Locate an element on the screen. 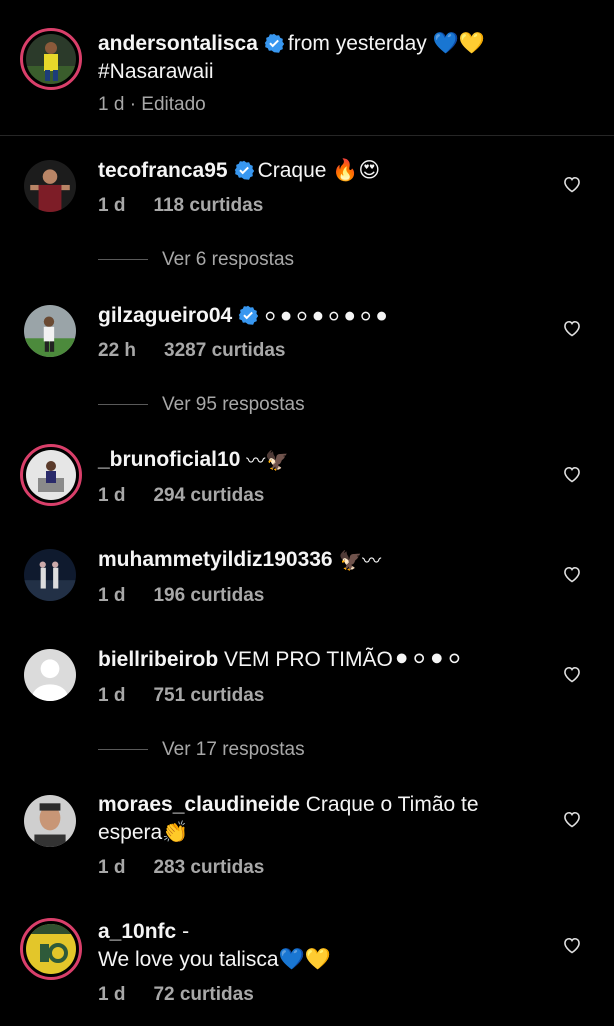 The image size is (614, 1026). comment-username: a_10nfc is located at coordinates (137, 931).